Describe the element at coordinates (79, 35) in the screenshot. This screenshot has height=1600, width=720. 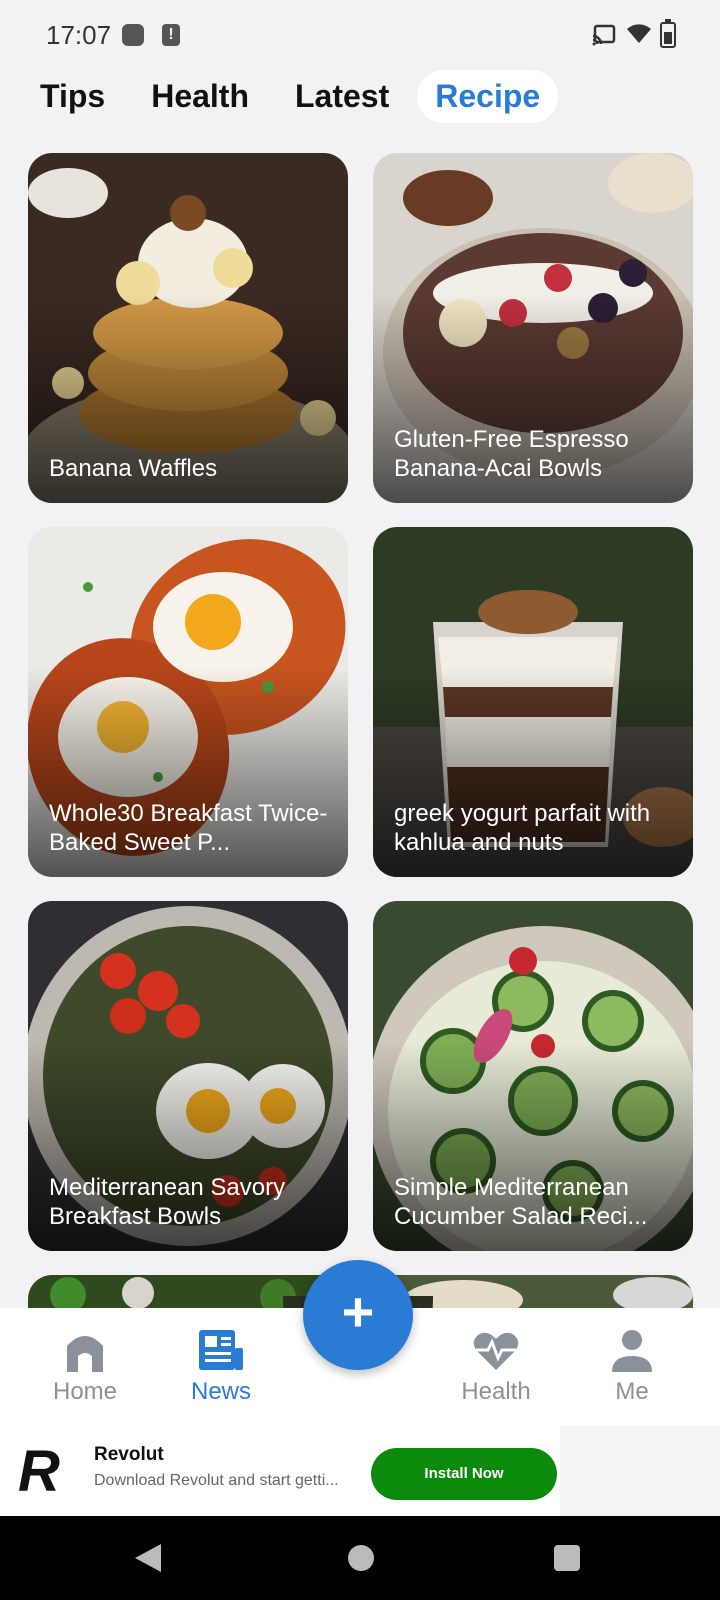
I see `status-time: 17:07` at that location.